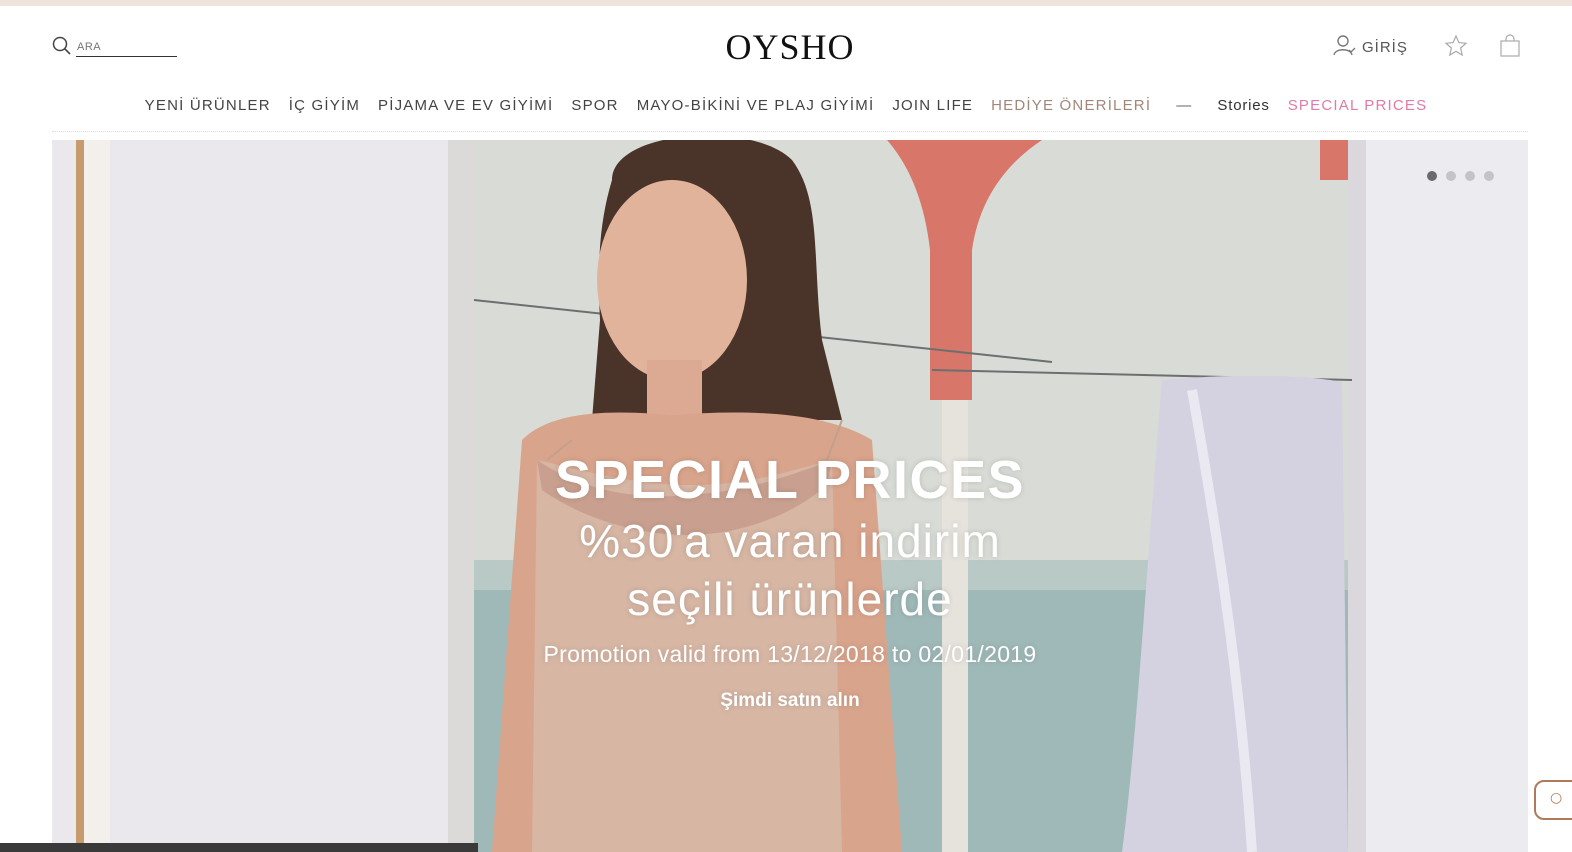 This screenshot has width=1572, height=852. I want to click on nav-underwear: İÇ GİYİM, so click(324, 105).